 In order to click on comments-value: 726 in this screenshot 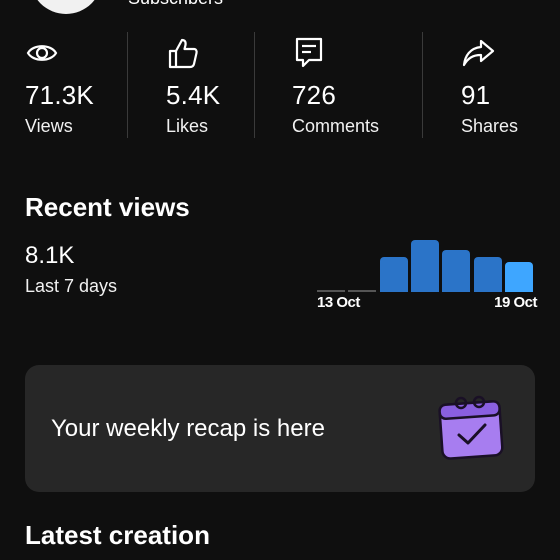, I will do `click(314, 95)`.